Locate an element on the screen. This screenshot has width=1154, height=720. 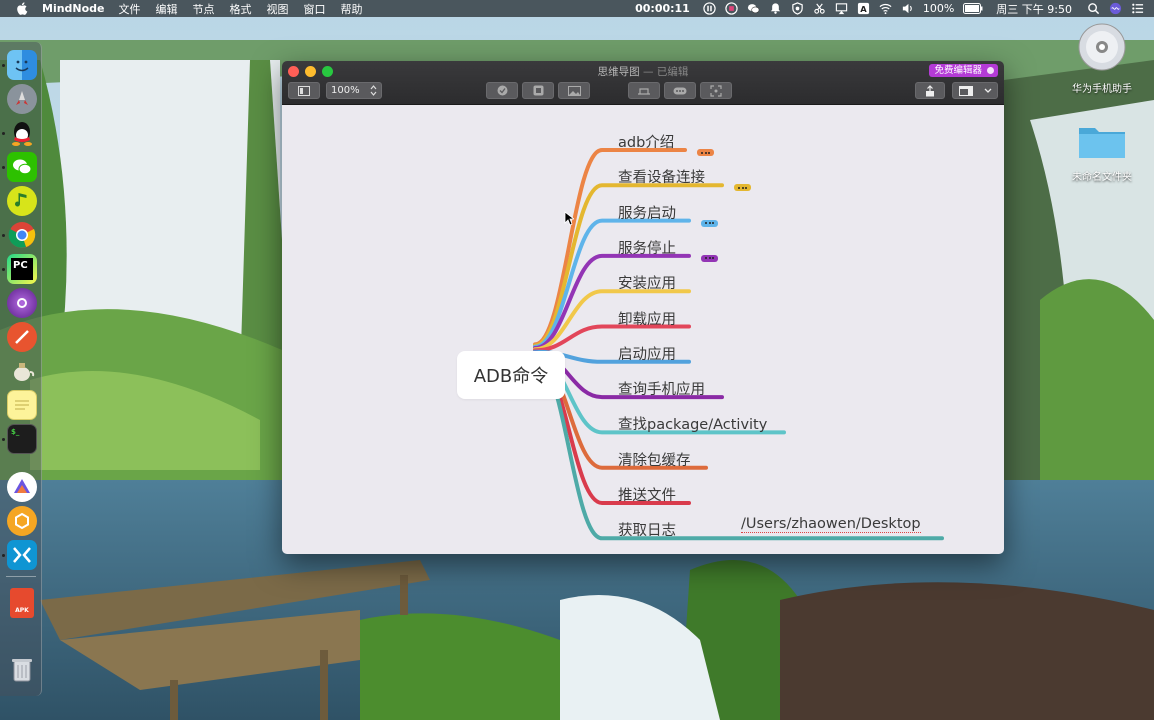
notes-icon is located at coordinates (22, 405).